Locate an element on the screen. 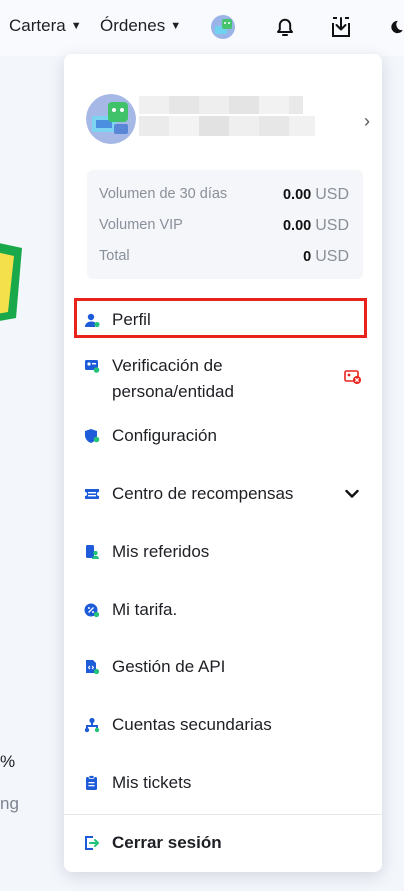 The height and width of the screenshot is (891, 404). top-navigation-bar: Cartera ▼ Órdenes ▼ is located at coordinates (202, 28).